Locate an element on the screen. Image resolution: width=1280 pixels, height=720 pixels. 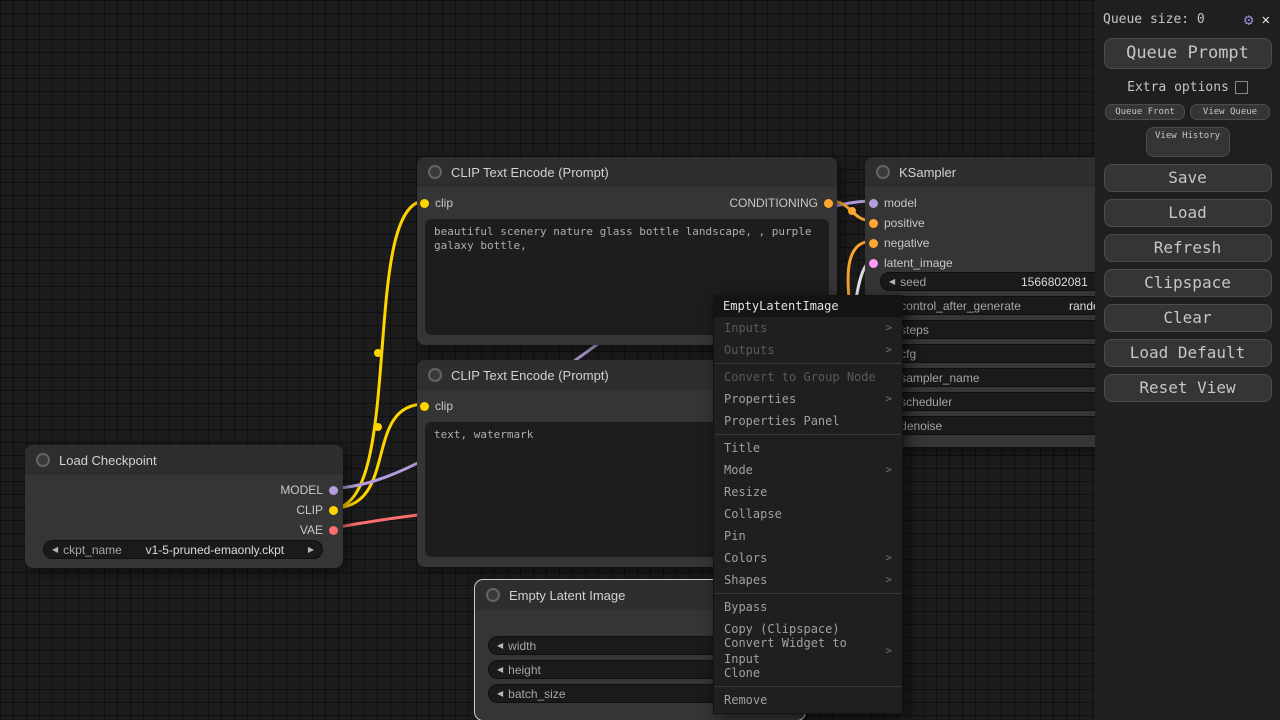
model-output-dot is located at coordinates (333, 490).